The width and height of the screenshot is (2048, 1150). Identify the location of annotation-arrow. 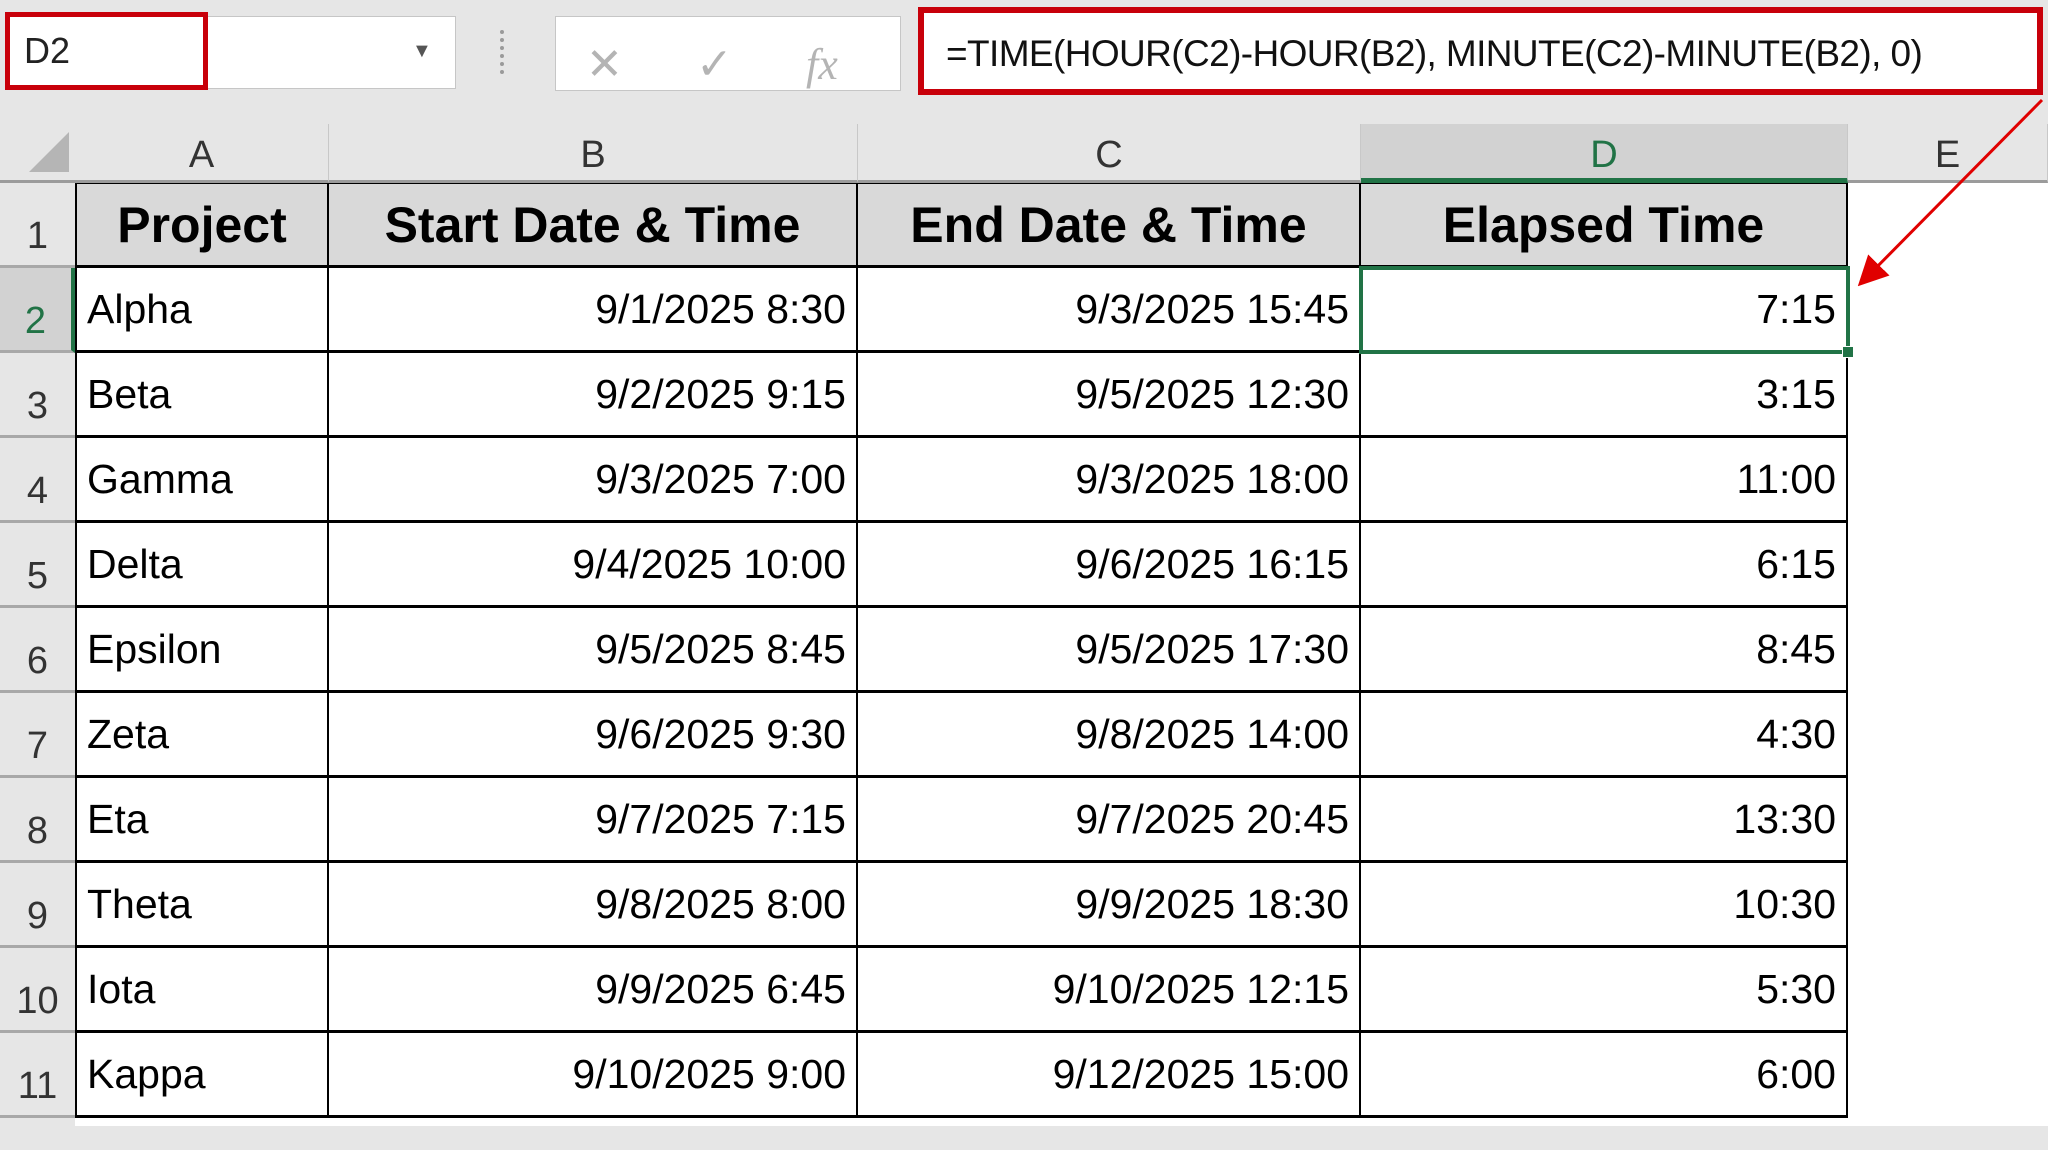
(1950, 192).